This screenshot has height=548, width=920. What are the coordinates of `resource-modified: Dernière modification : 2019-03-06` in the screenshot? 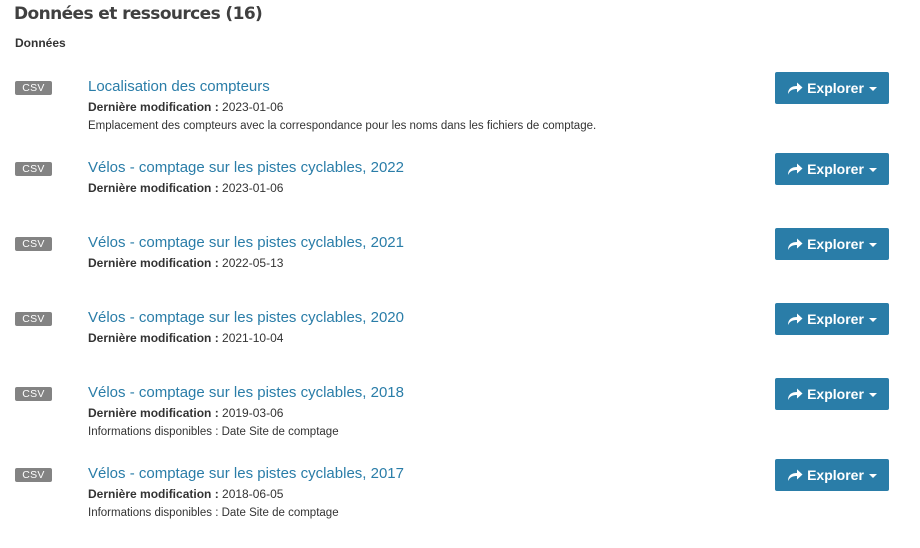 It's located at (185, 413).